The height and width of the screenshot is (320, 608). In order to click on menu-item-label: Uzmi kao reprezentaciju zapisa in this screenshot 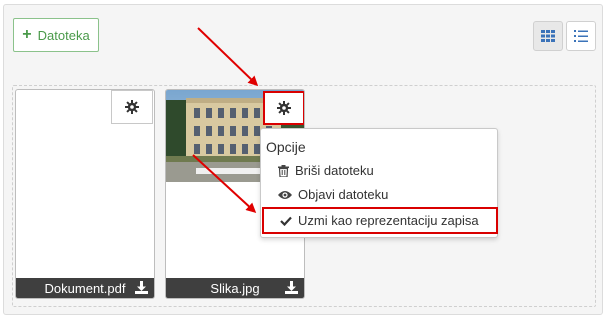, I will do `click(388, 220)`.